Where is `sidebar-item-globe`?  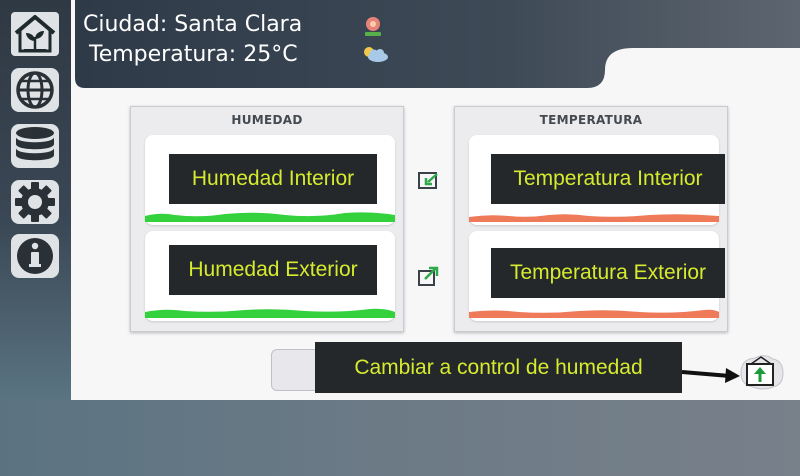
sidebar-item-globe is located at coordinates (35, 90).